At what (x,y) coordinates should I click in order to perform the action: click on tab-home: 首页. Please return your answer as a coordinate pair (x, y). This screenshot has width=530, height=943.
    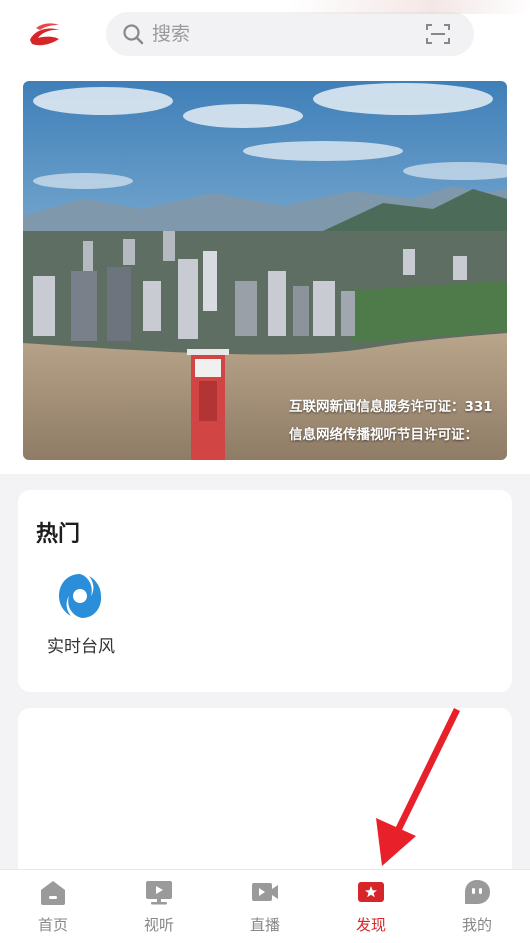
    Looking at the image, I should click on (53, 906).